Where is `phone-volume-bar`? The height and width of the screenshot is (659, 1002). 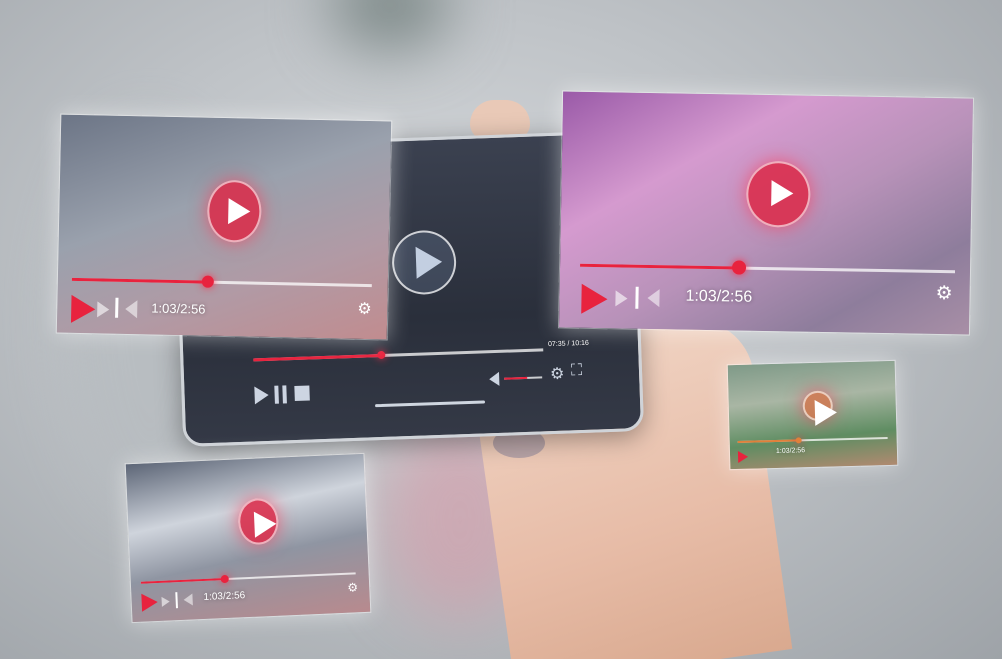
phone-volume-bar is located at coordinates (523, 378).